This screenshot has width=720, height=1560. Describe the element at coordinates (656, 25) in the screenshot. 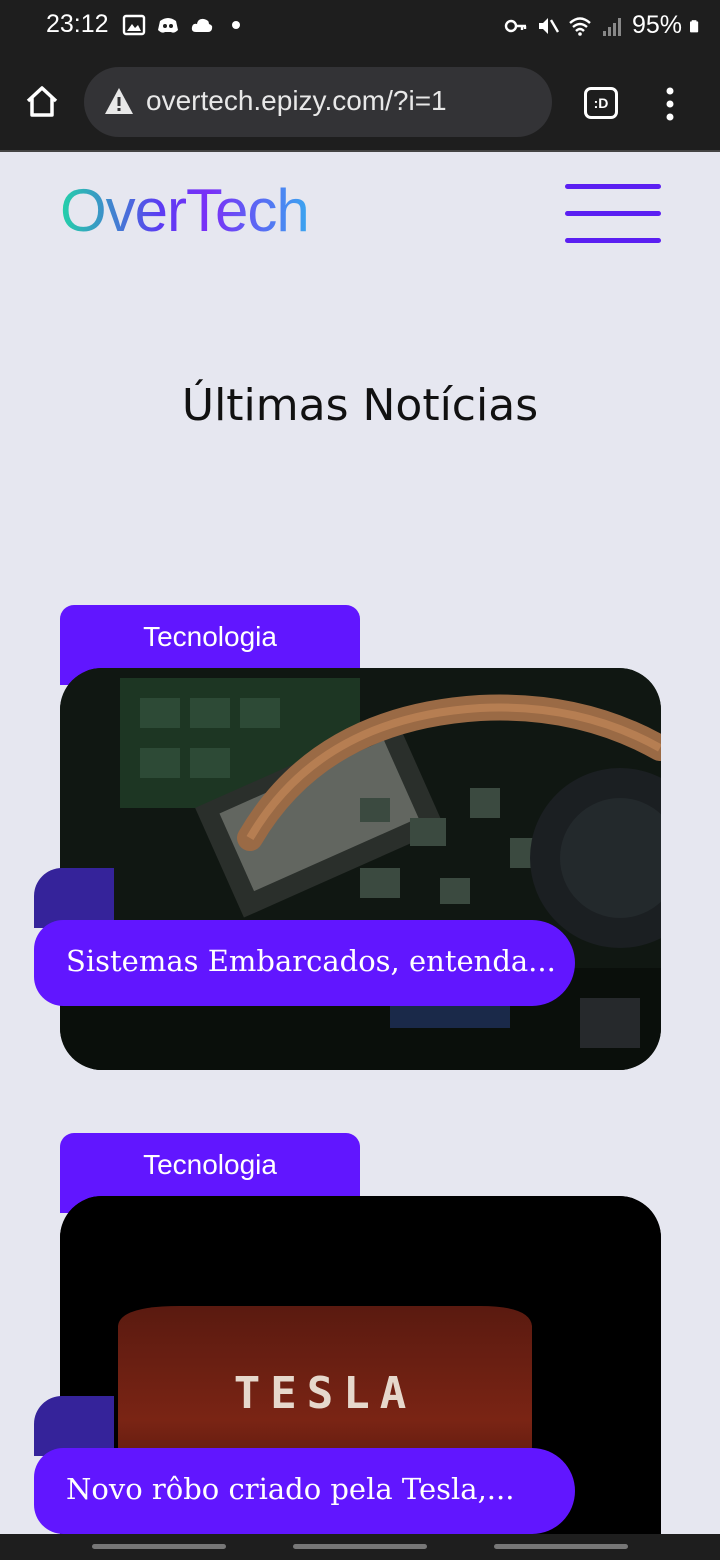

I see `battery-level: 95%` at that location.